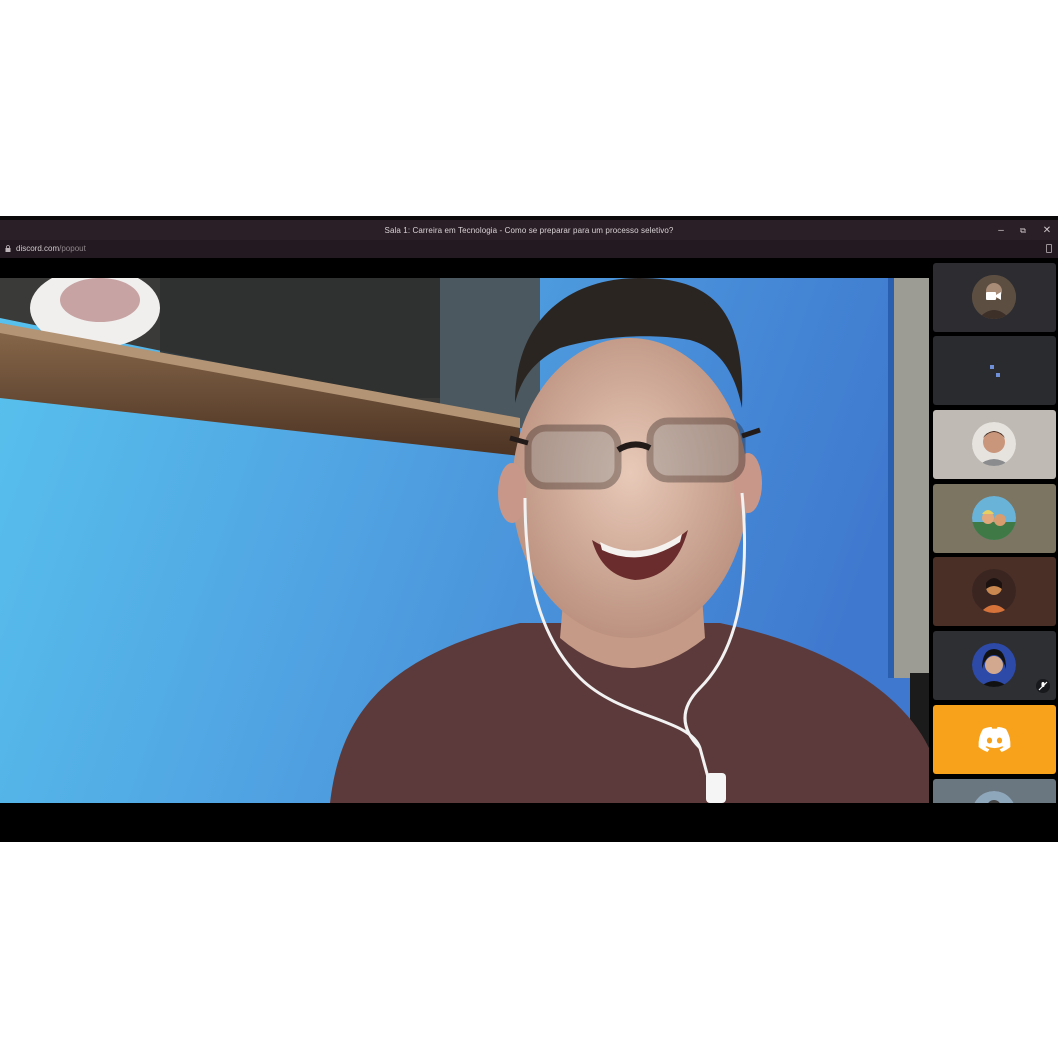 This screenshot has width=1058, height=1058. Describe the element at coordinates (1047, 231) in the screenshot. I see `close-button: ✕` at that location.